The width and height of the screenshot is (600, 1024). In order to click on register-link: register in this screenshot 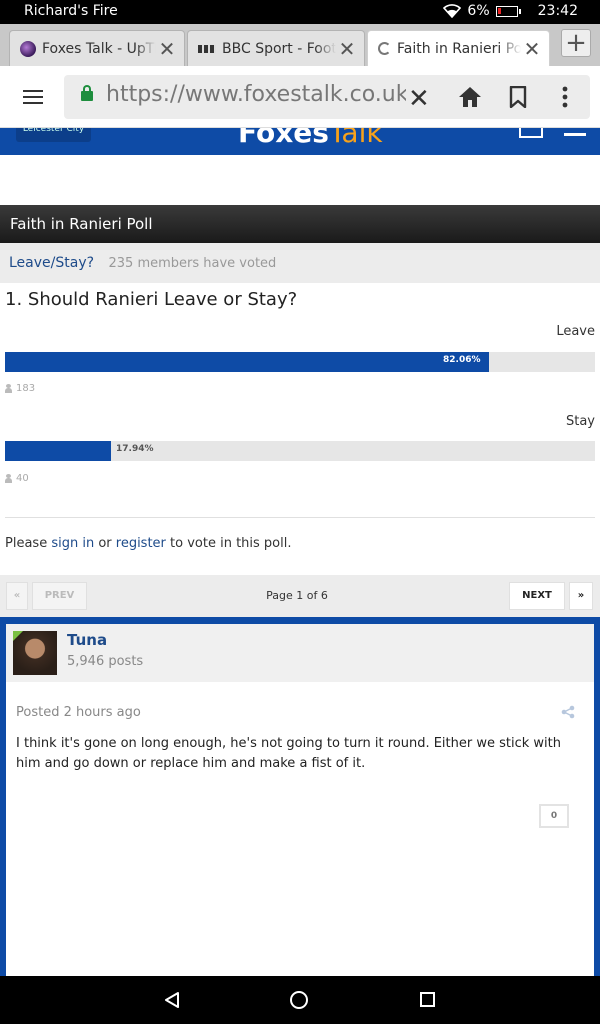, I will do `click(141, 543)`.